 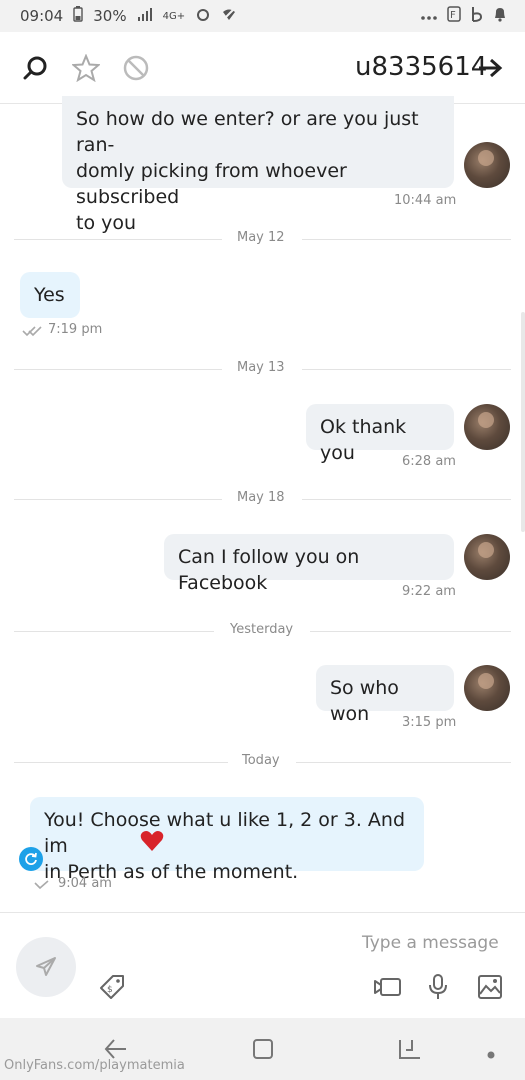 What do you see at coordinates (229, 16) in the screenshot?
I see `wifi-off-icon` at bounding box center [229, 16].